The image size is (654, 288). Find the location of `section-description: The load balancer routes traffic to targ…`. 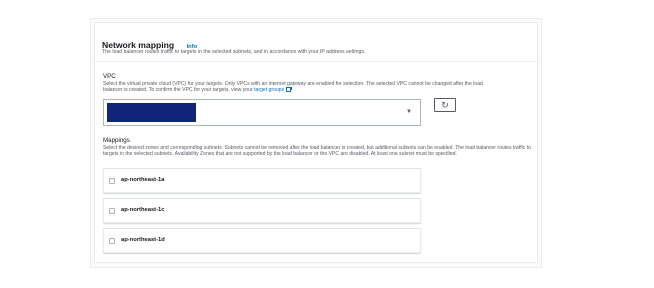

section-description: The load balancer routes traffic to targ… is located at coordinates (234, 52).